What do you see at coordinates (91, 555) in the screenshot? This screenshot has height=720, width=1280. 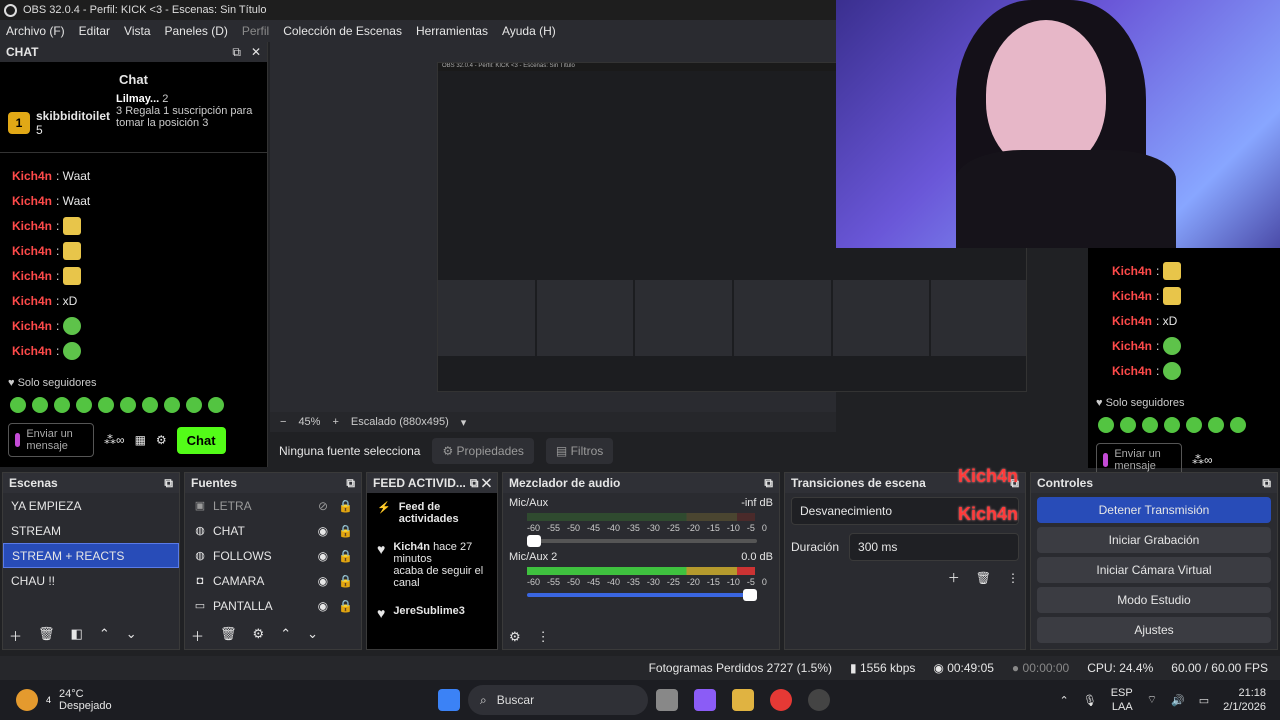 I see `scene-item-selected: STREAM + REACTS` at bounding box center [91, 555].